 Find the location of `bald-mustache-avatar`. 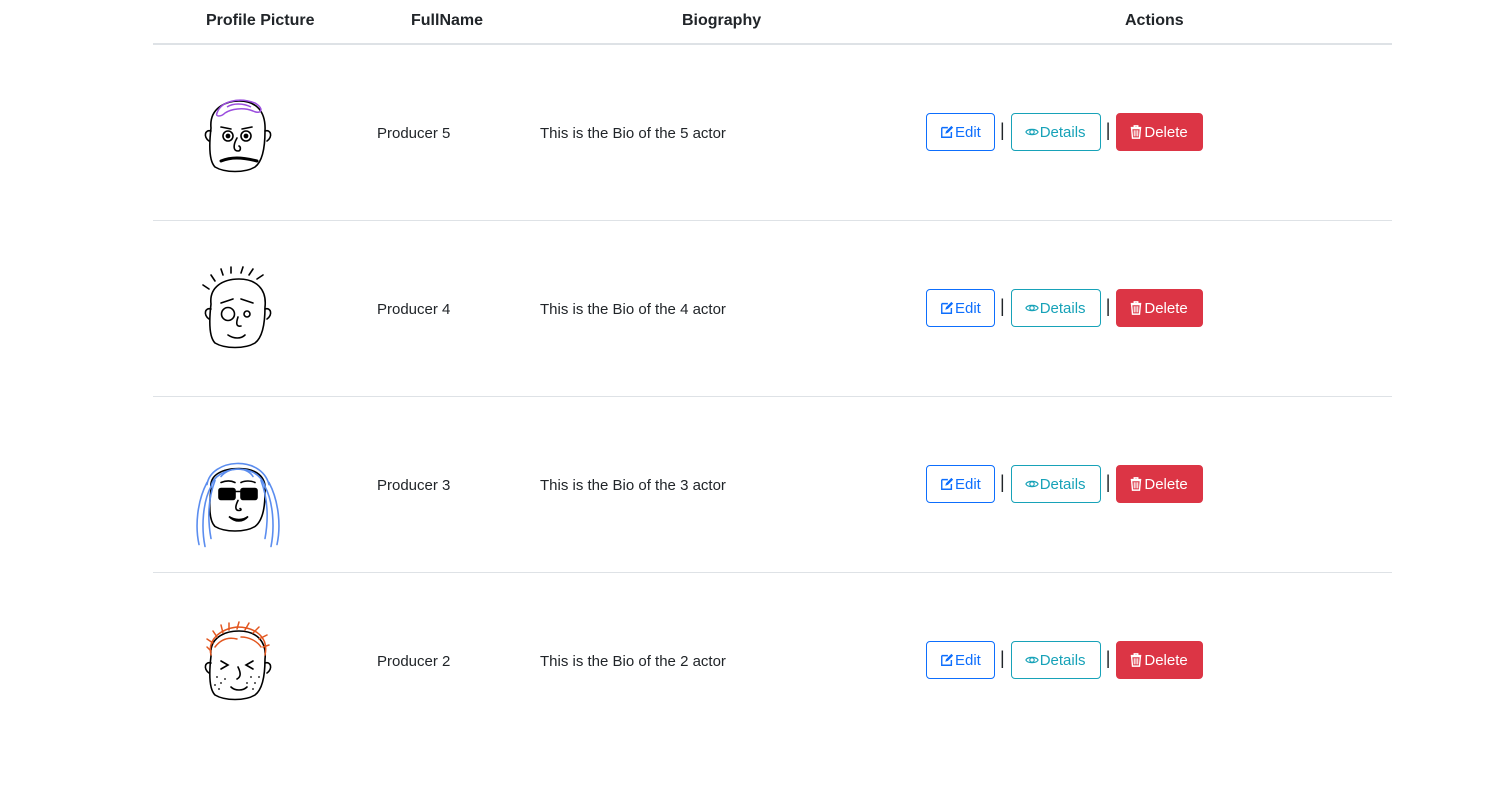

bald-mustache-avatar is located at coordinates (238, 136).